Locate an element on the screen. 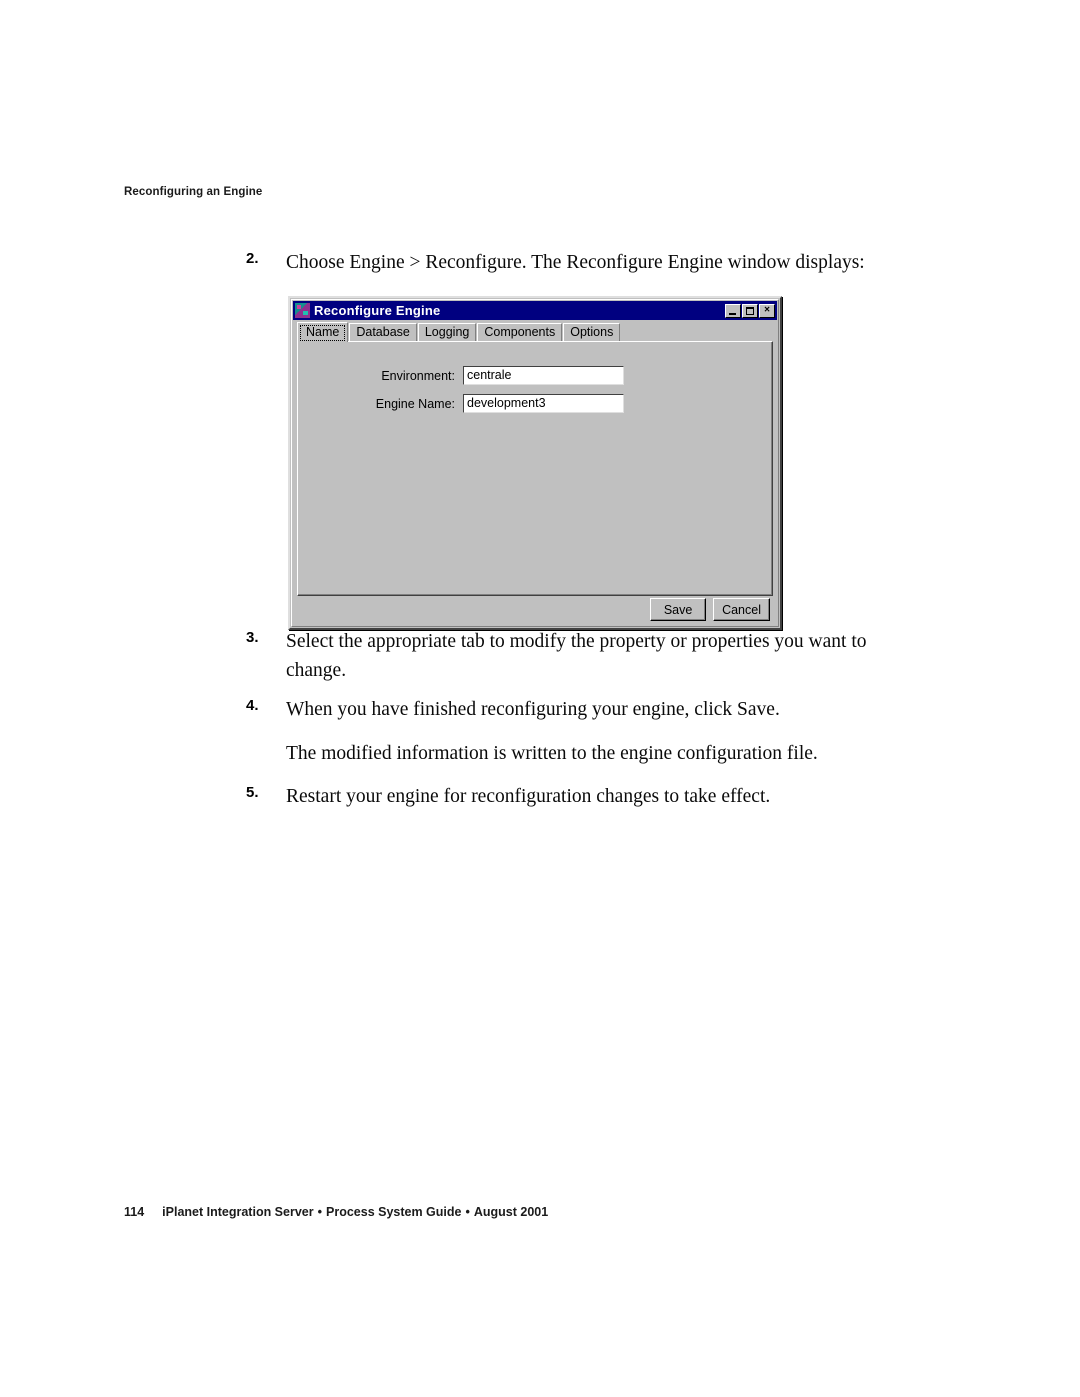  engine-name-row: Engine Name: development3 is located at coordinates (535, 403).